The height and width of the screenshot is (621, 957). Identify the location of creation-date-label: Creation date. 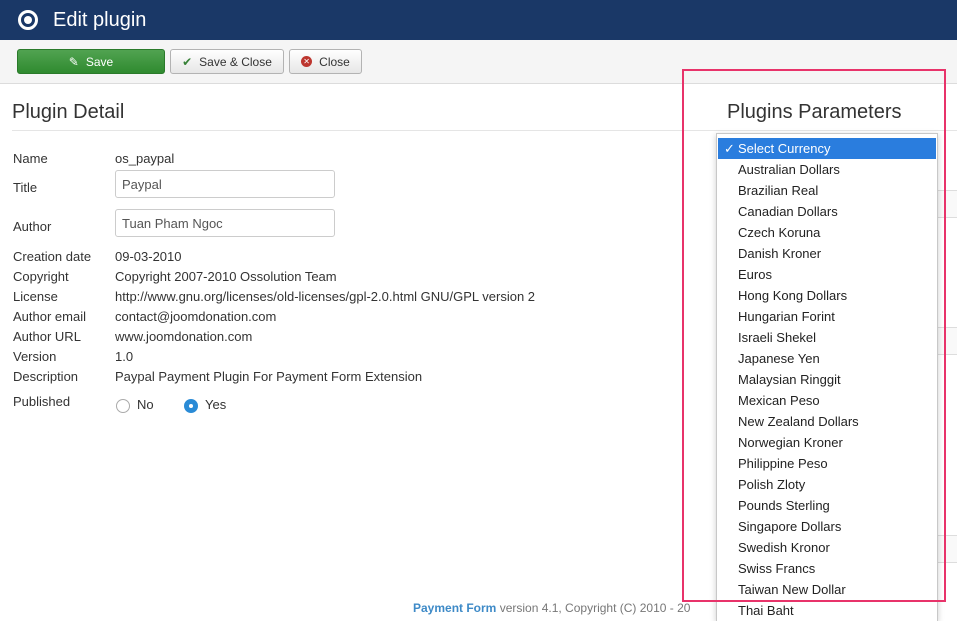
(52, 256).